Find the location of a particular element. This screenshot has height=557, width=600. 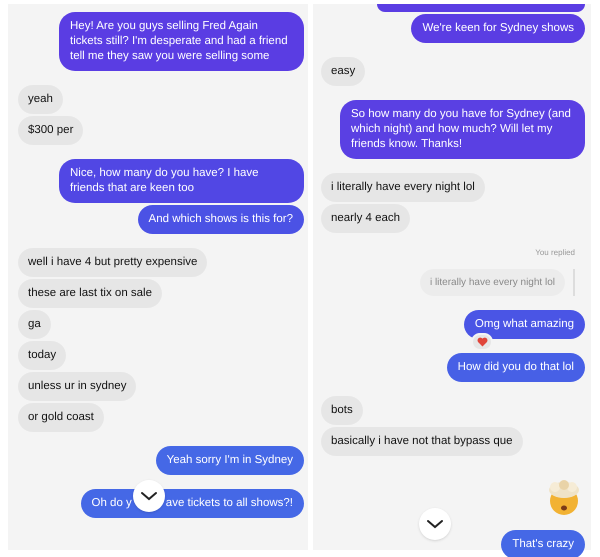

received-message: easy is located at coordinates (343, 71).